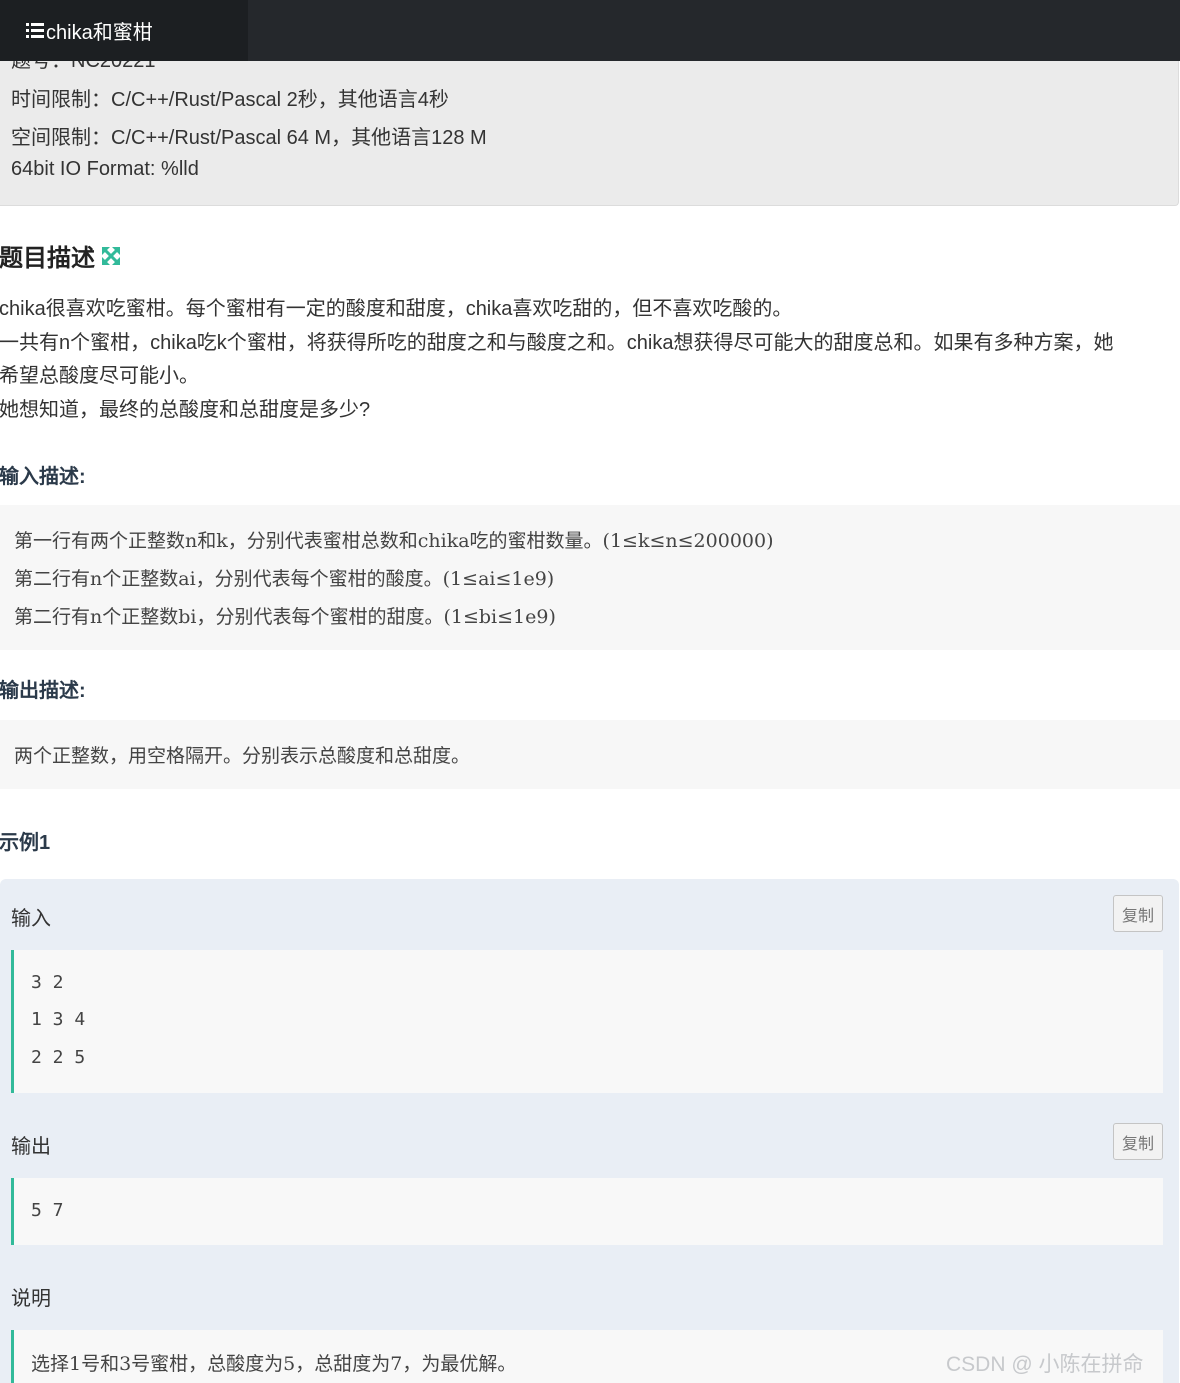 The image size is (1180, 1383). I want to click on note-line: 选择1号和3号蜜柑，总酸度为5，总甜度为7，为最优解。, so click(274, 1364).